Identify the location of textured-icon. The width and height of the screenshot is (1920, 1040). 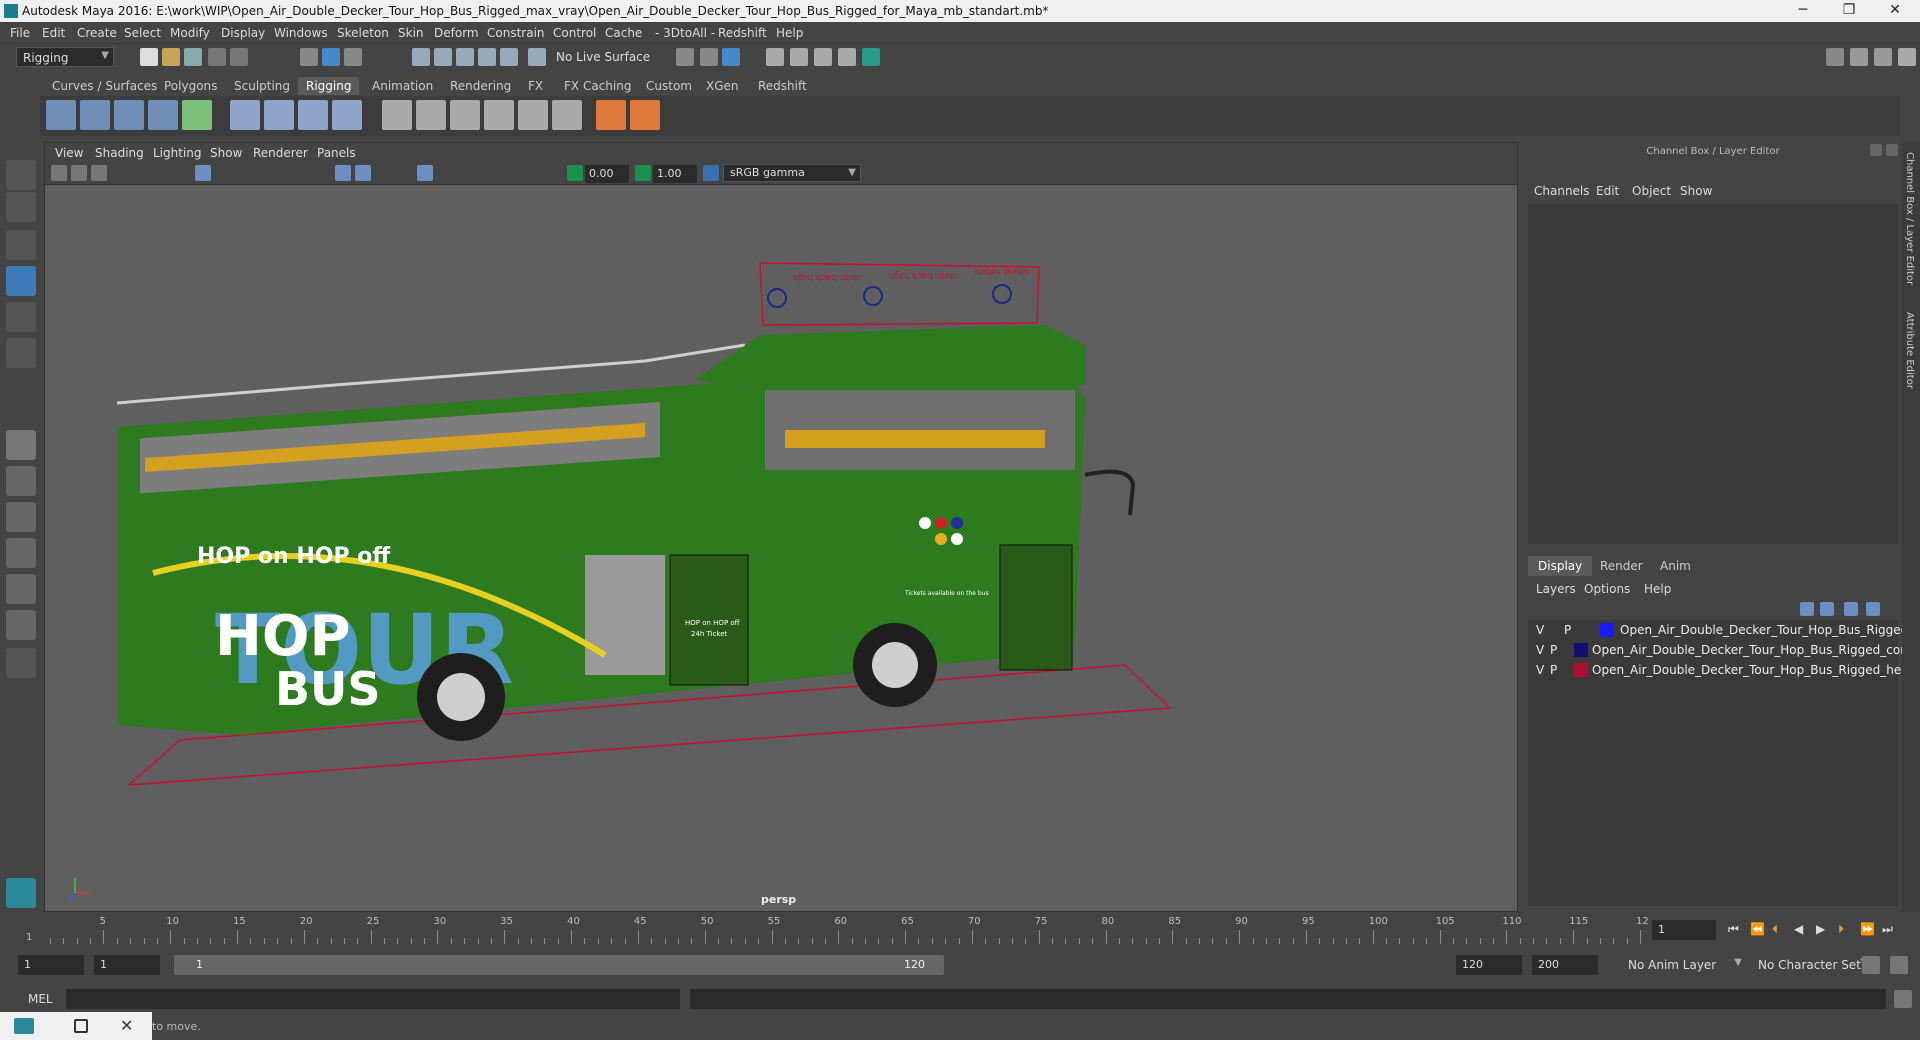
(425, 173).